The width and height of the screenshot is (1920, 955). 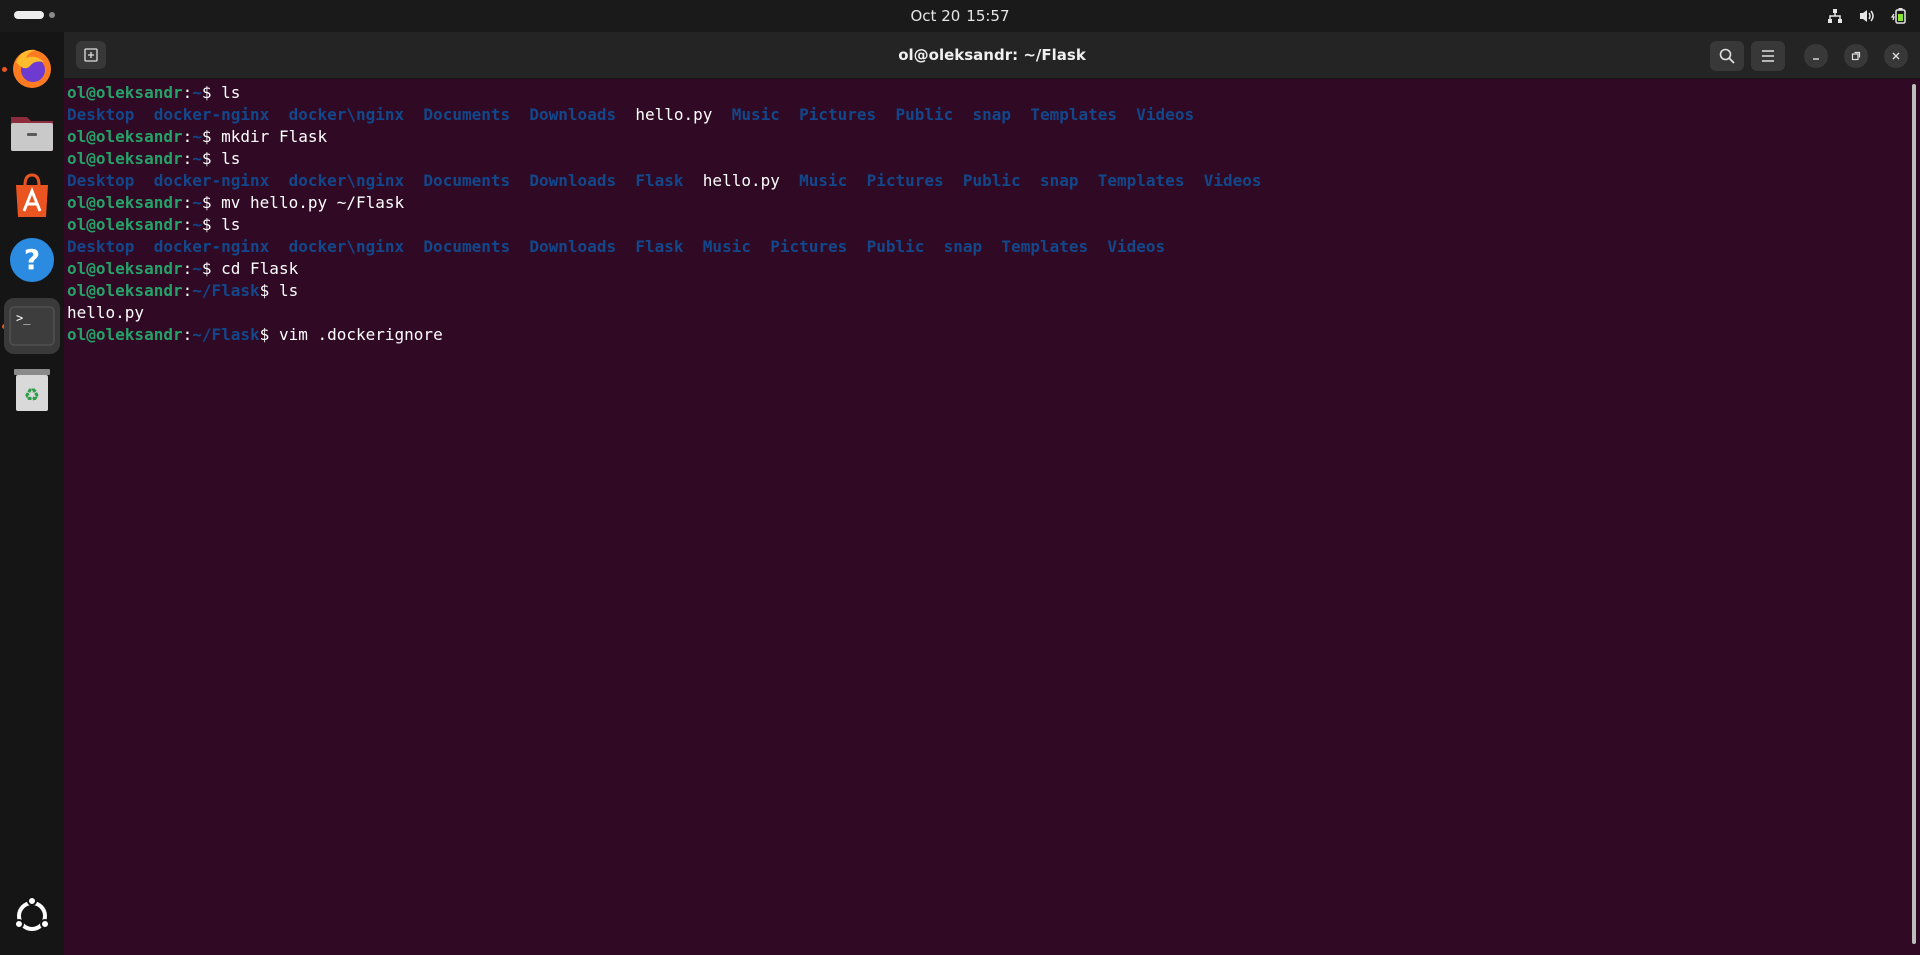 I want to click on directory-entry: snap, so click(x=963, y=246).